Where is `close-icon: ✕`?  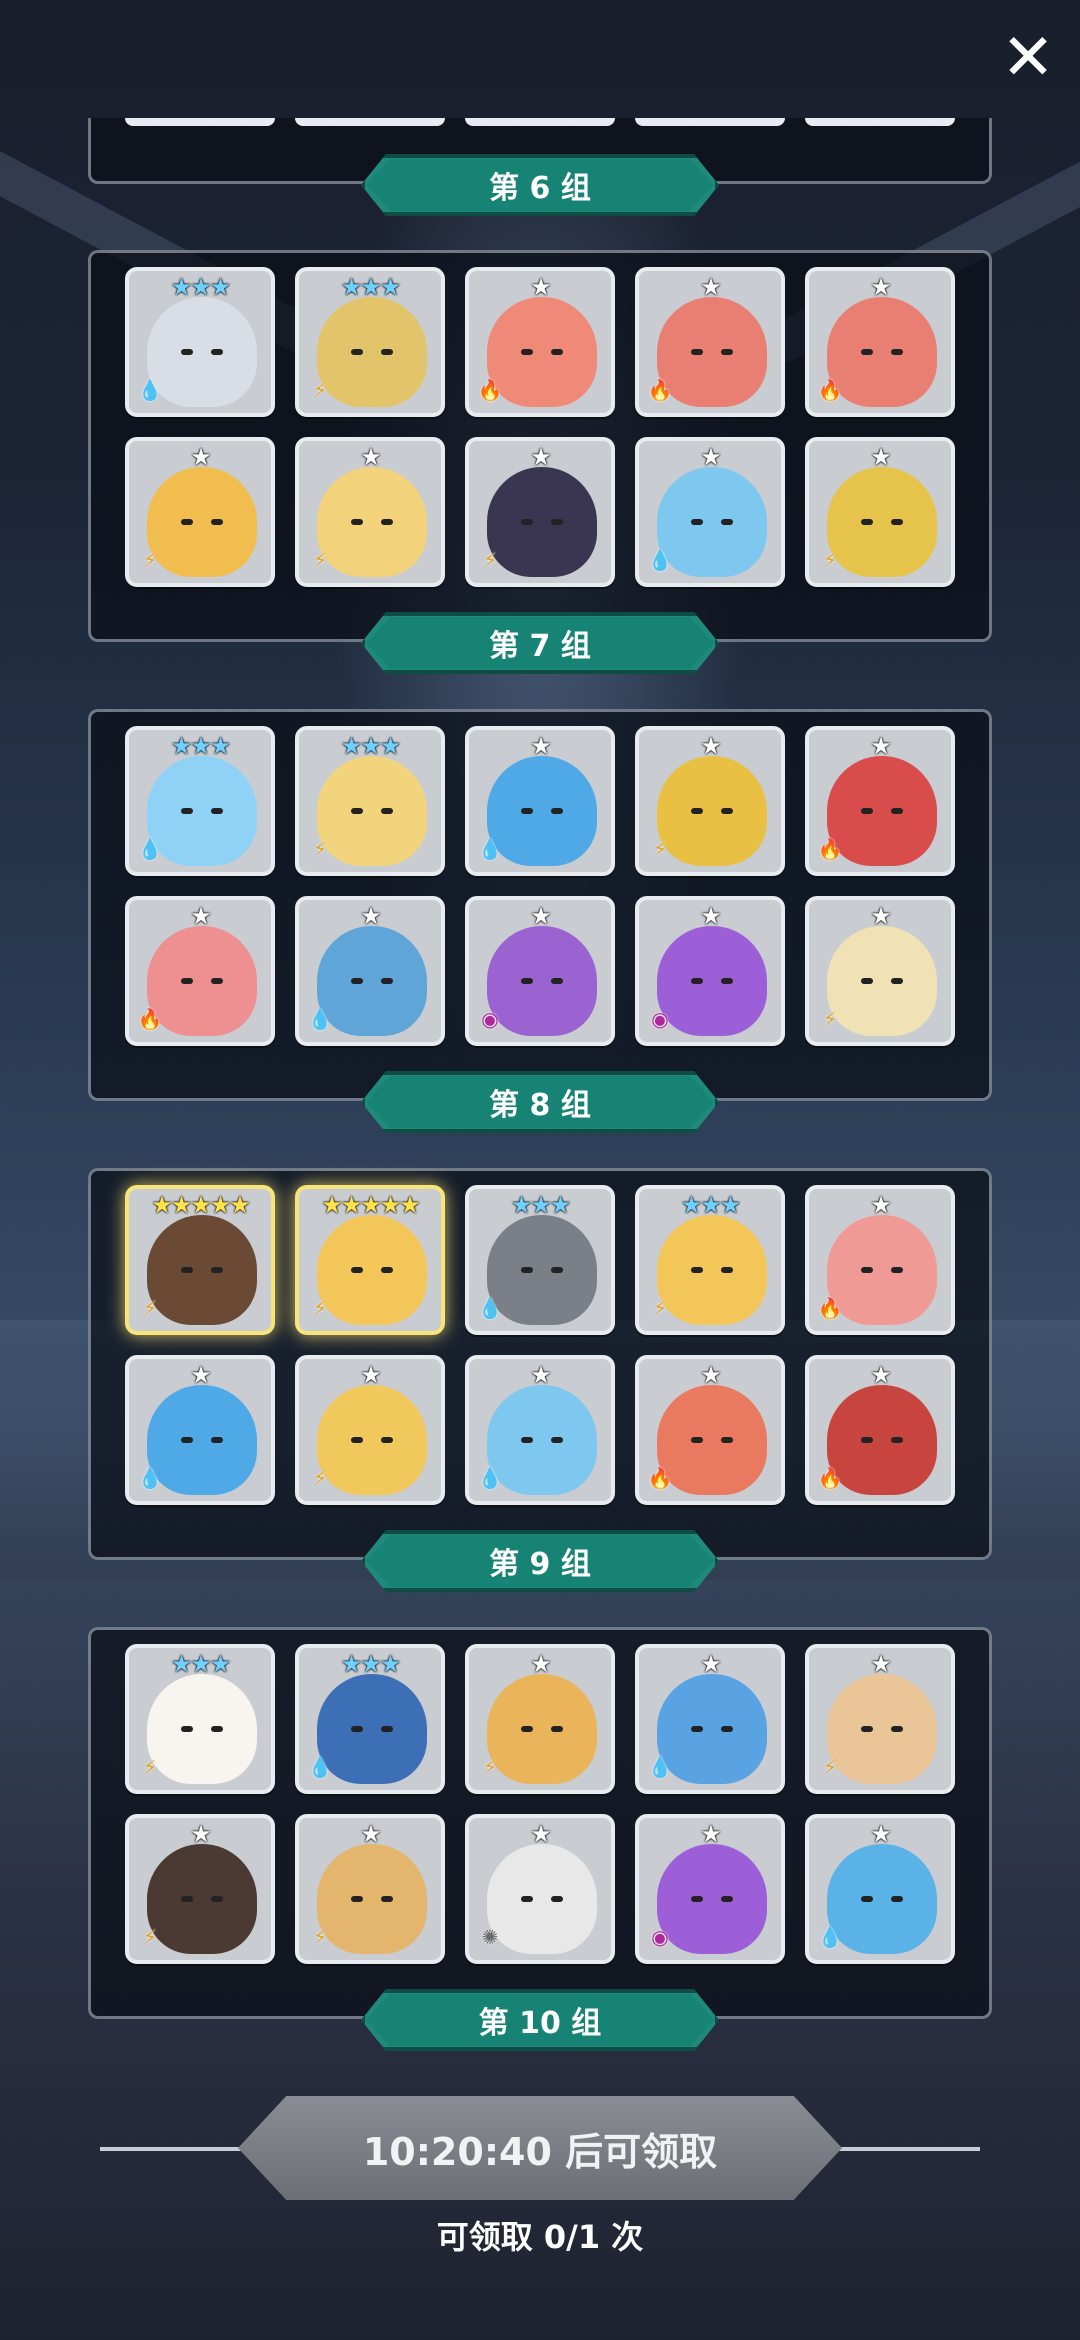 close-icon: ✕ is located at coordinates (1028, 58).